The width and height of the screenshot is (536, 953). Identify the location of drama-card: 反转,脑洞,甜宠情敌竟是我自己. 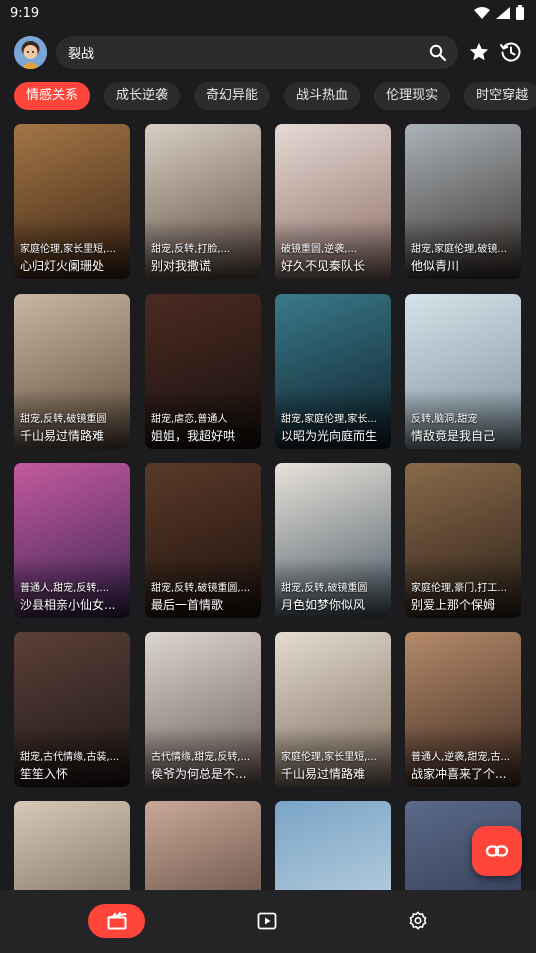
(463, 371).